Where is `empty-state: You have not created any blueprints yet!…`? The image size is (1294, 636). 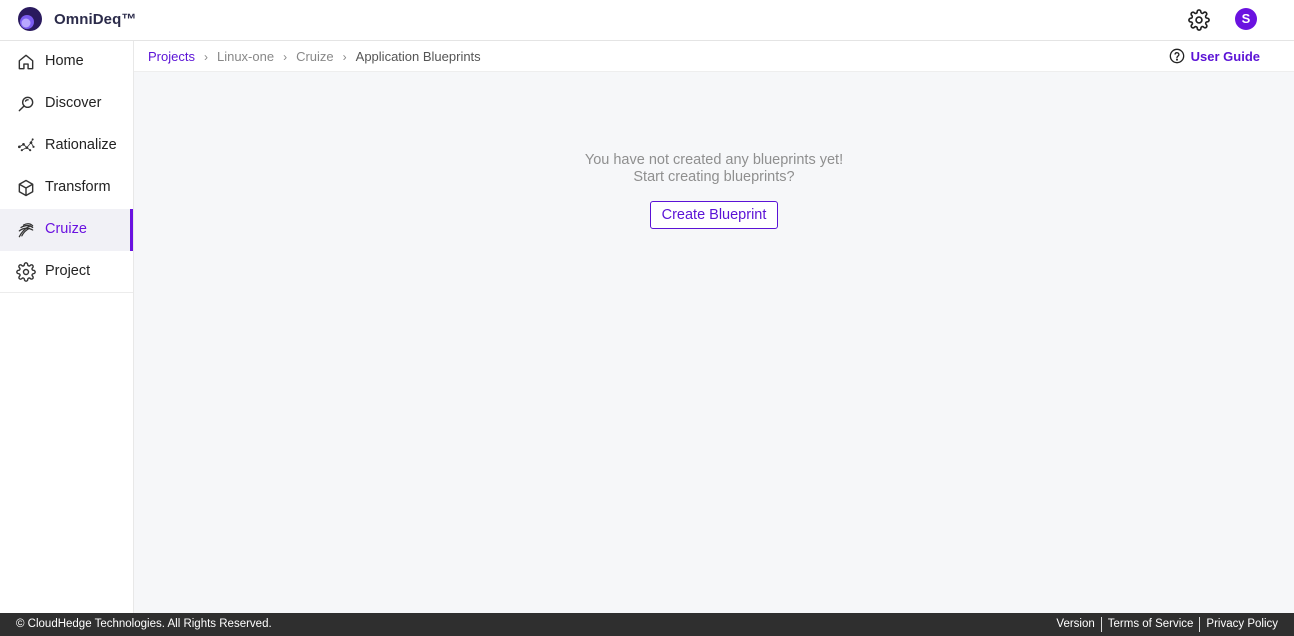
empty-state: You have not created any blueprints yet!… is located at coordinates (714, 190).